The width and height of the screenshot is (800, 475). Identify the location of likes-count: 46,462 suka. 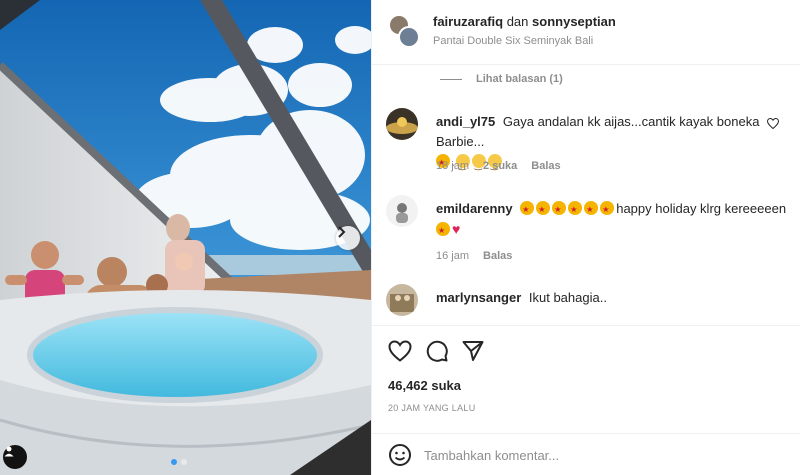
(424, 385).